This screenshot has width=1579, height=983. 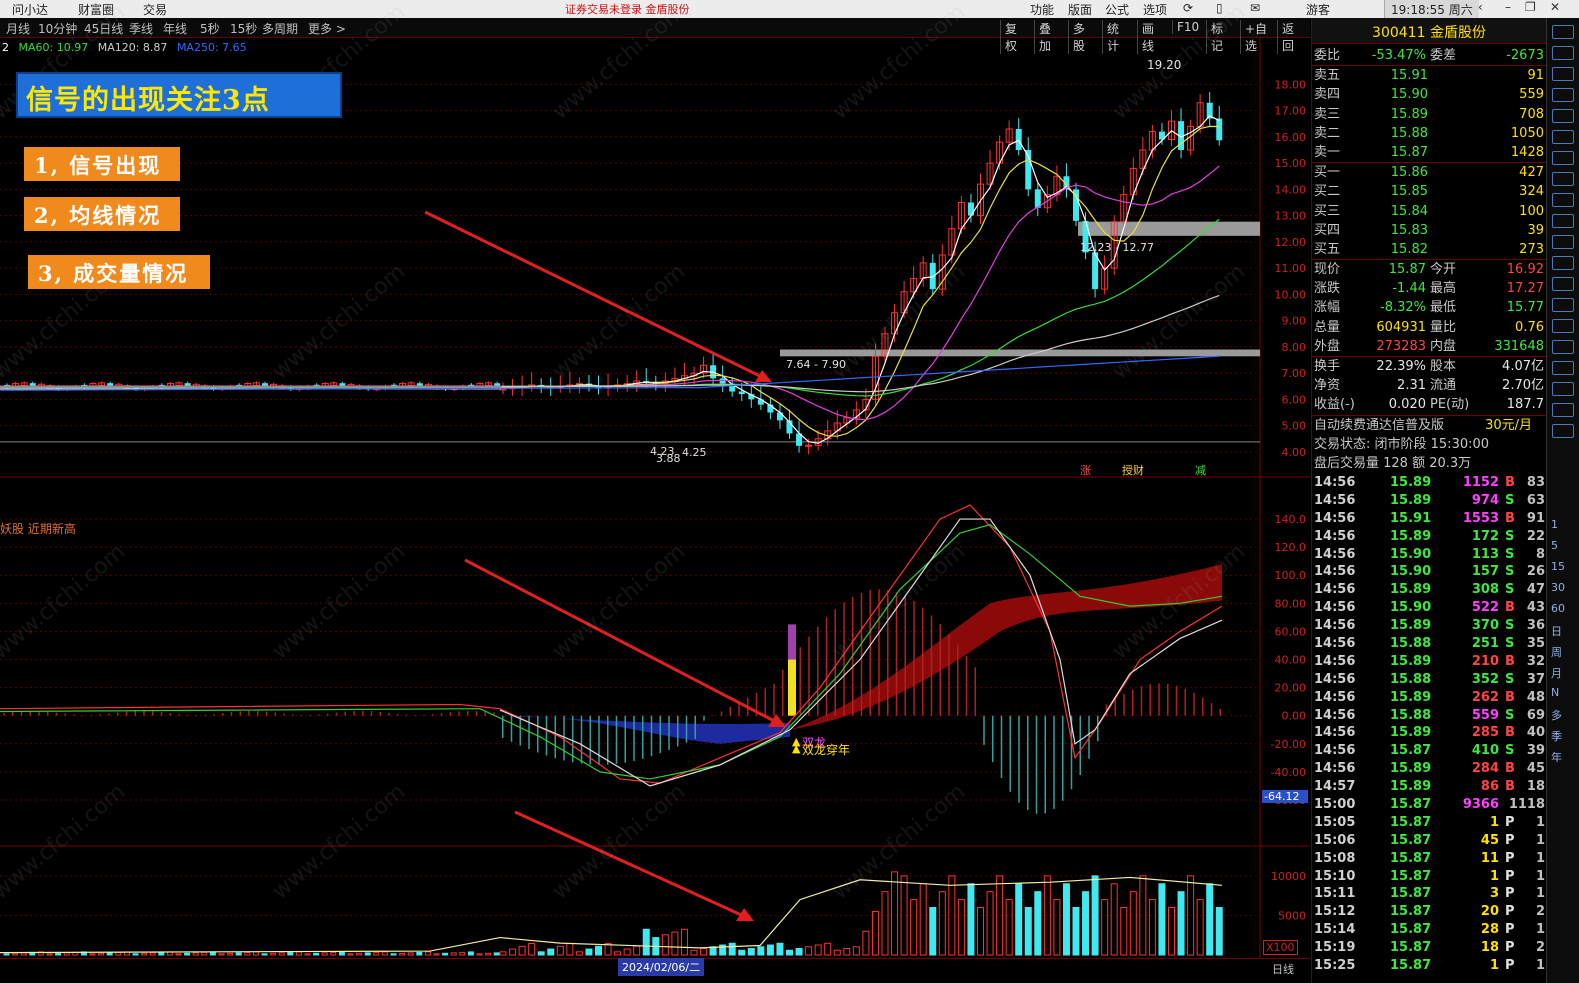 I want to click on order-book-row: 卖一 15.87 1428, so click(x=1429, y=152).